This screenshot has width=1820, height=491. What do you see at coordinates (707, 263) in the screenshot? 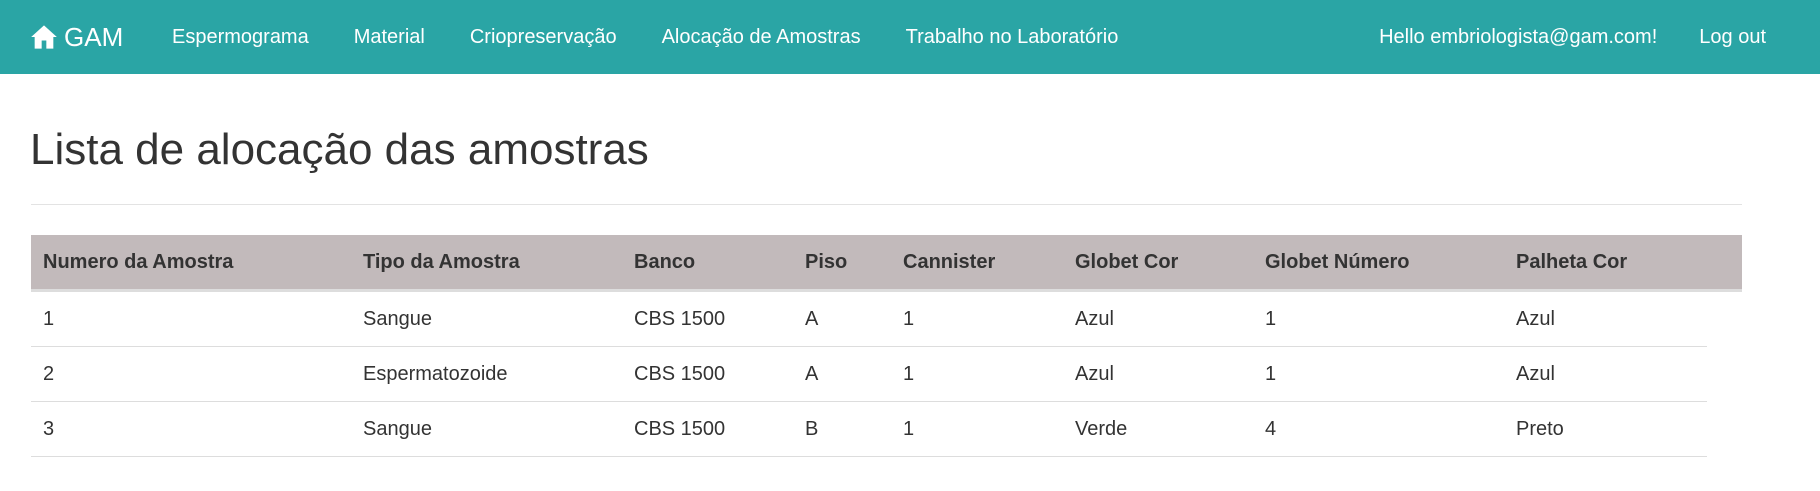
I see `column-header: Banco` at bounding box center [707, 263].